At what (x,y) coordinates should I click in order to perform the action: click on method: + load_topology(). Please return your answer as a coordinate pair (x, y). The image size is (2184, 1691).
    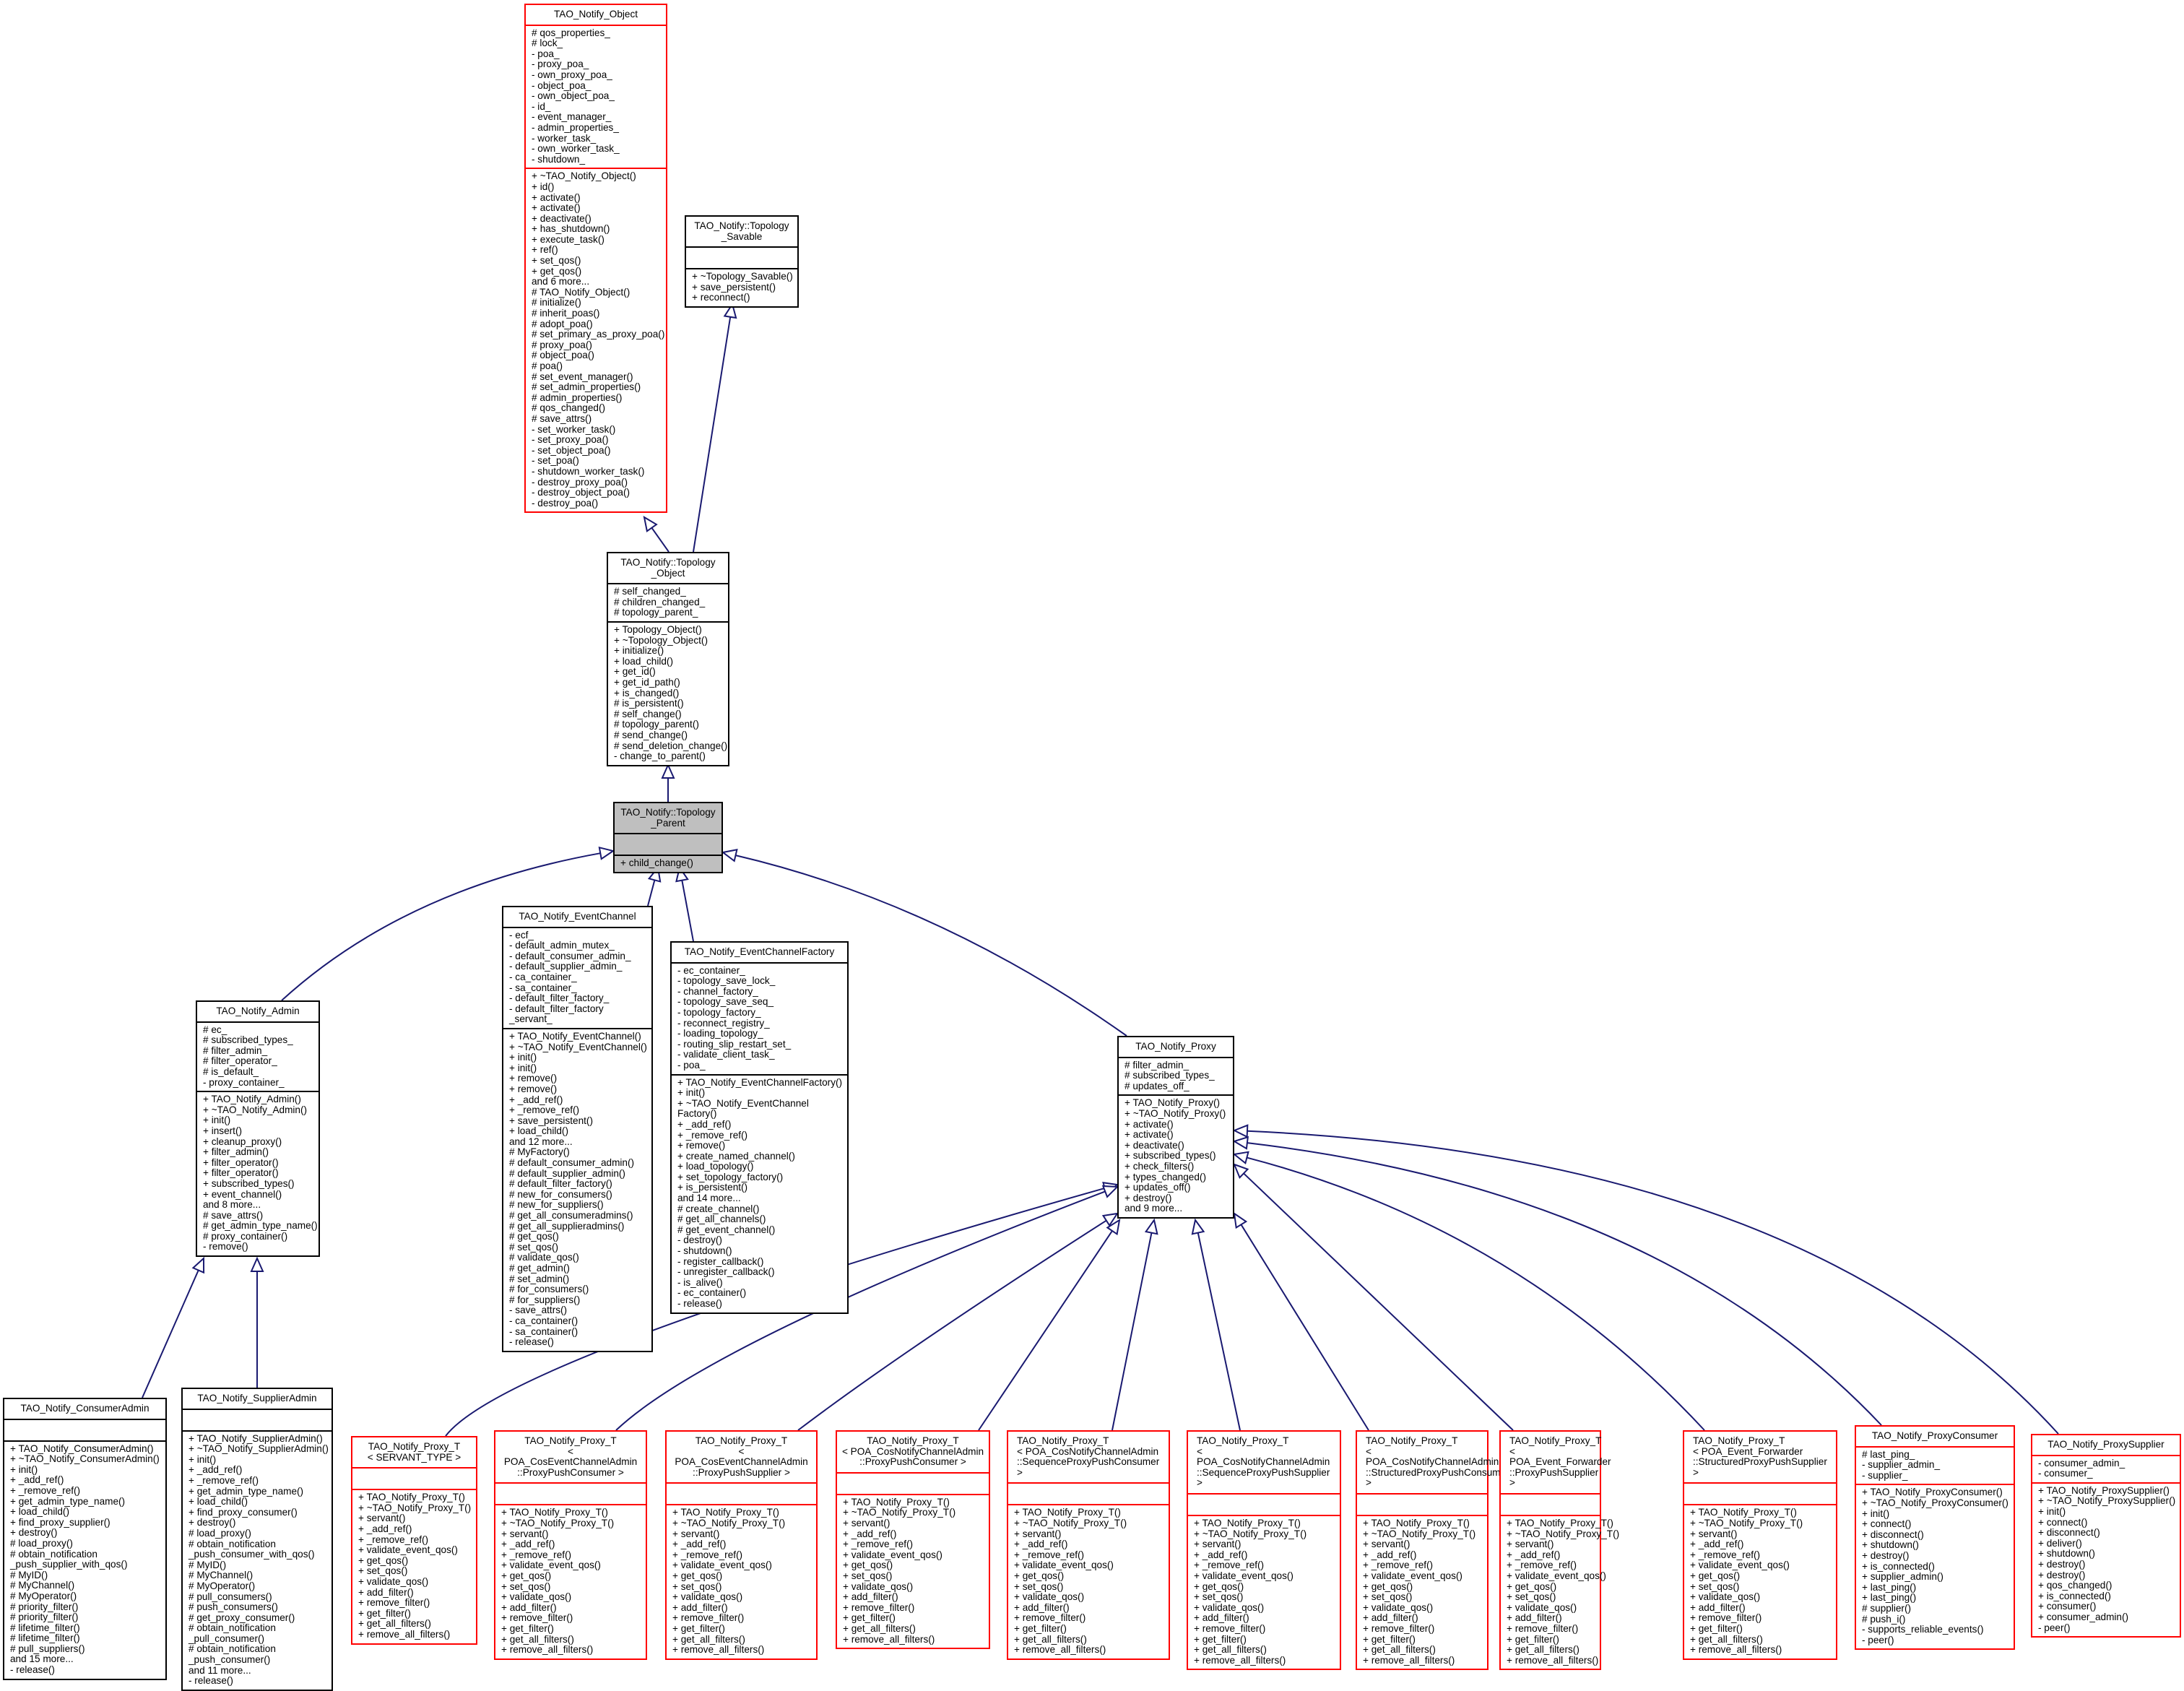
    Looking at the image, I should click on (759, 1167).